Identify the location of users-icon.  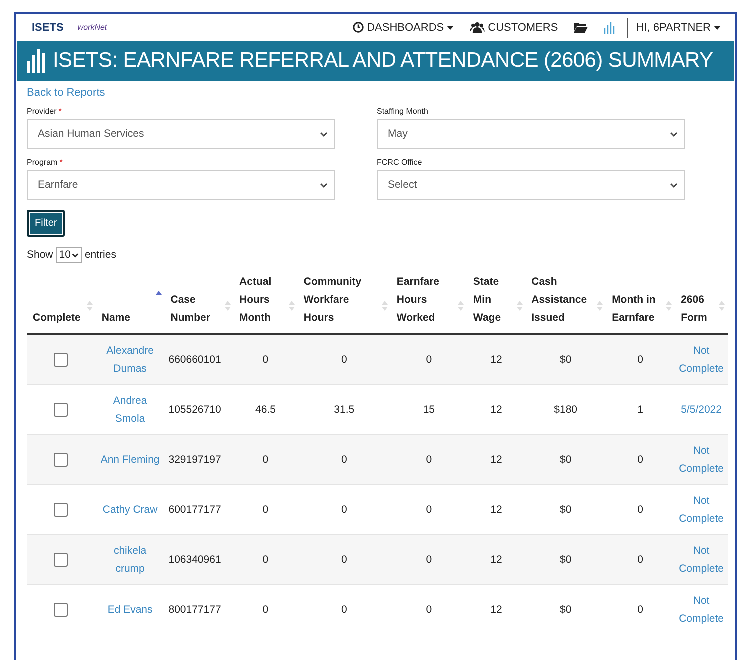
(478, 27).